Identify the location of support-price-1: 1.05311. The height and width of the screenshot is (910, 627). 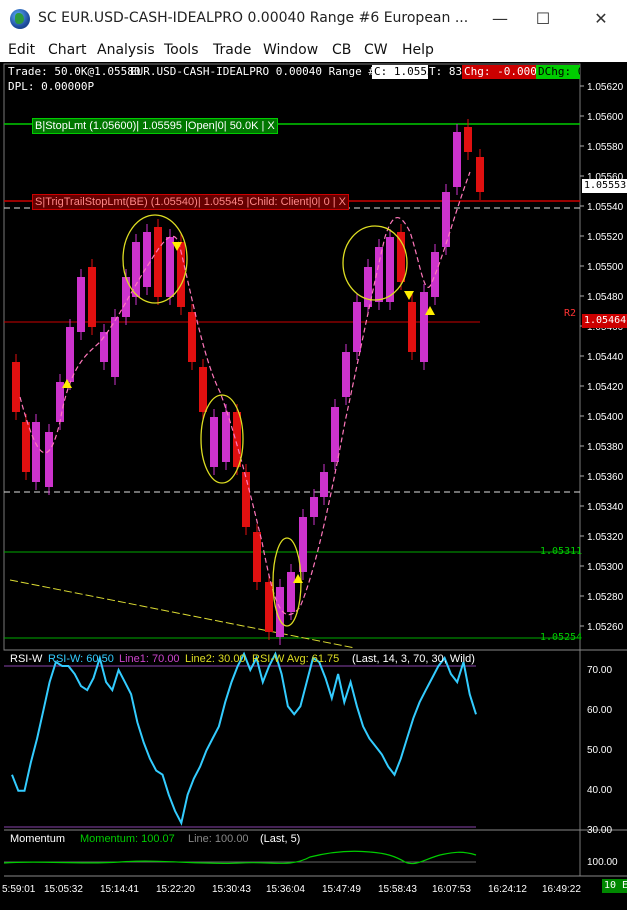
(561, 551).